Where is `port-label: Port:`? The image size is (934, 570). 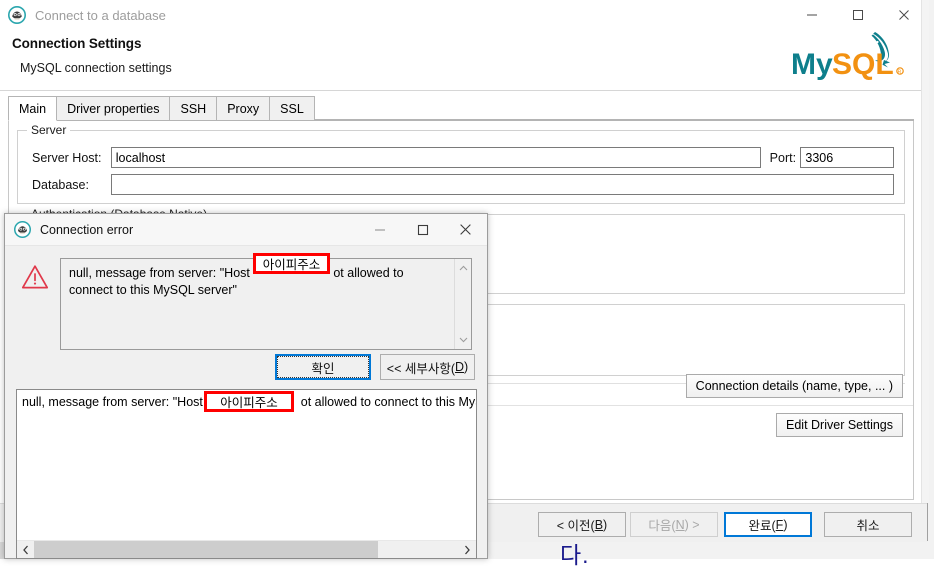
port-label: Port: is located at coordinates (783, 157).